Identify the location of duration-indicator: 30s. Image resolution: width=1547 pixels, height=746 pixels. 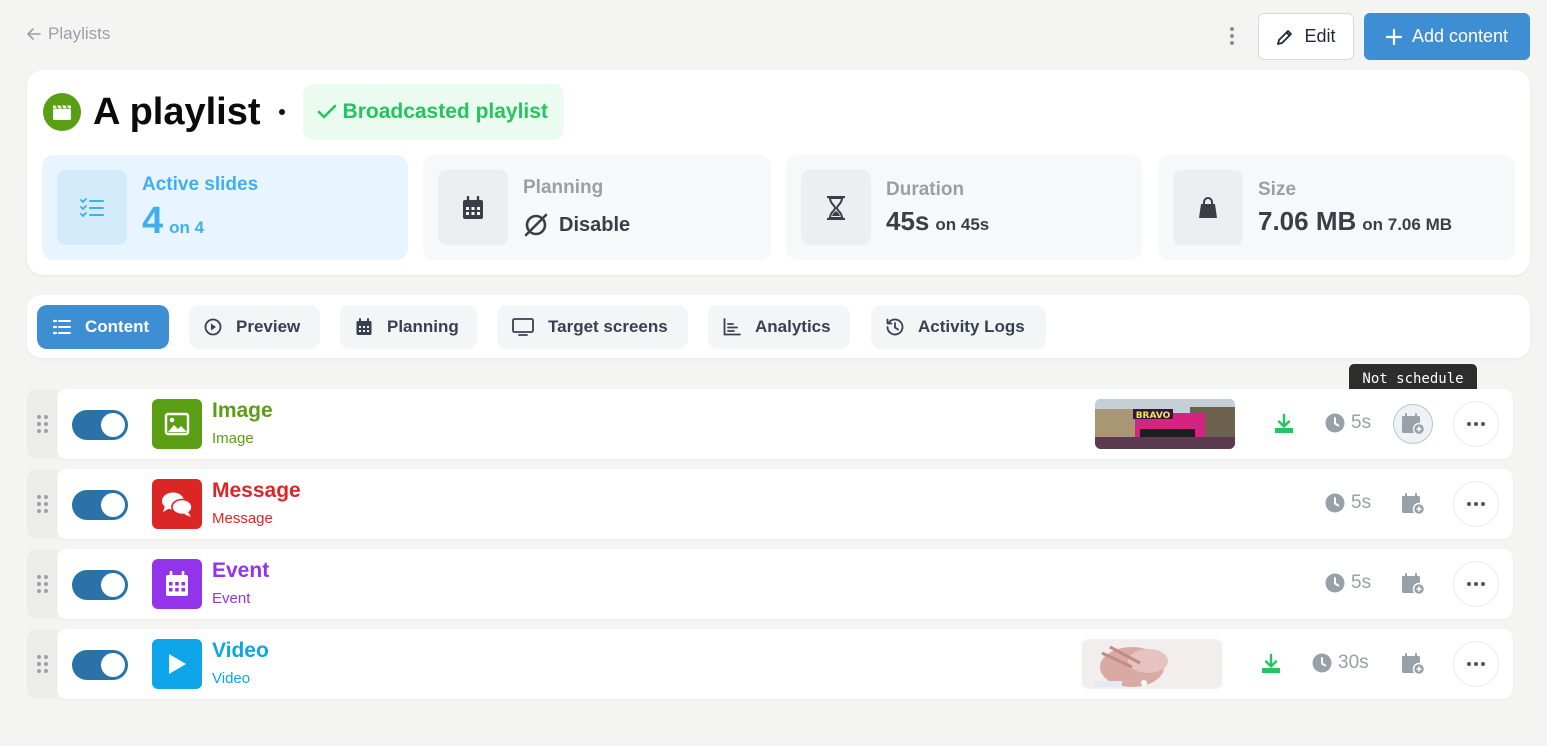
(1340, 663).